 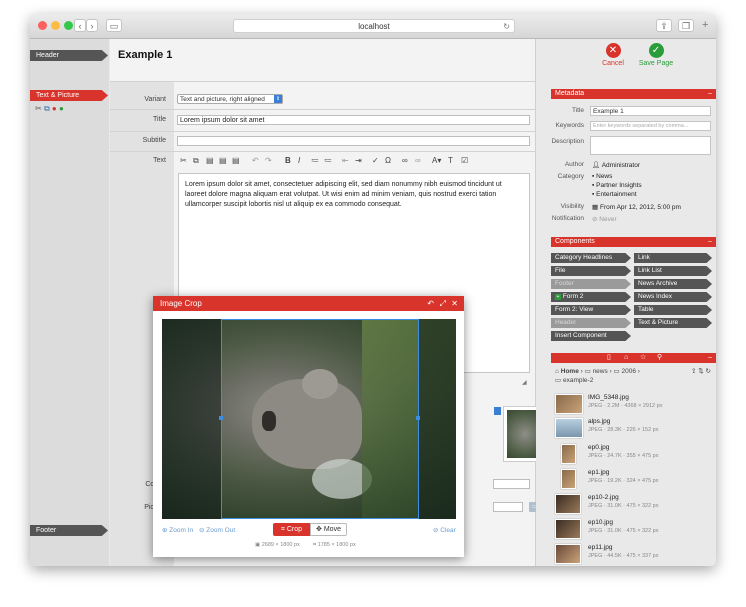 What do you see at coordinates (673, 284) in the screenshot?
I see `component-news-archive: News Archive` at bounding box center [673, 284].